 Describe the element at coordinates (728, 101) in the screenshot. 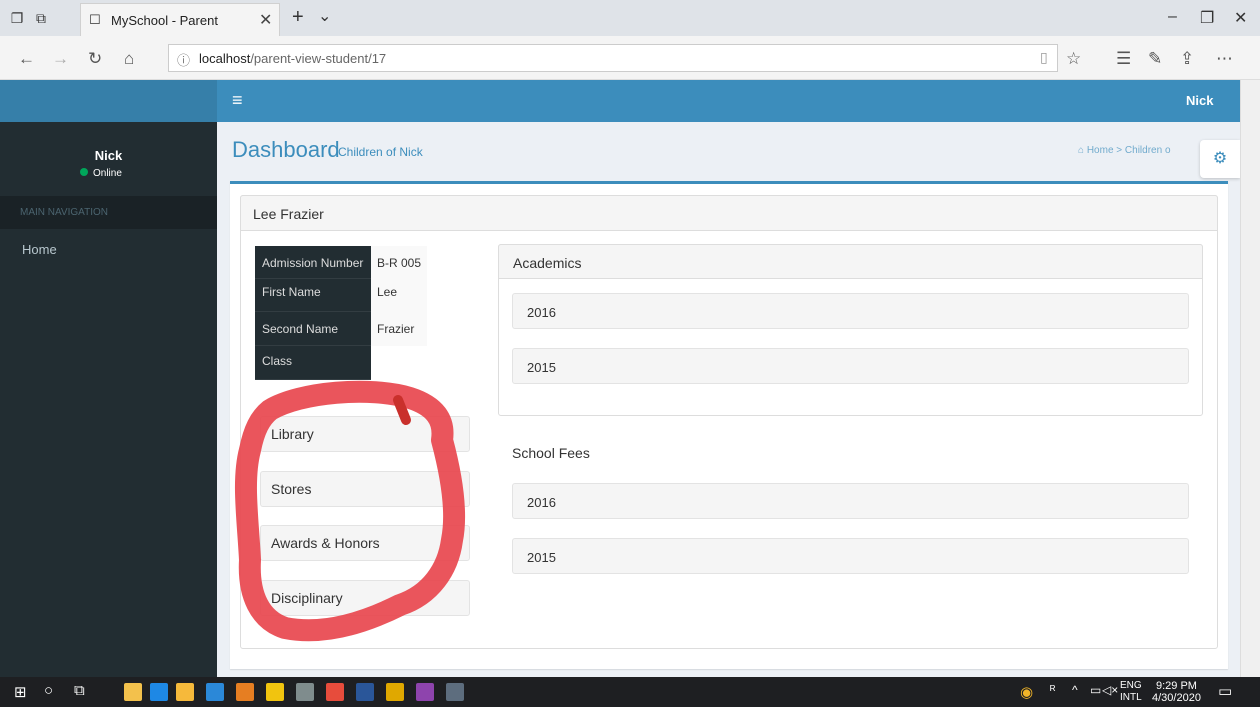

I see `top-navbar` at that location.